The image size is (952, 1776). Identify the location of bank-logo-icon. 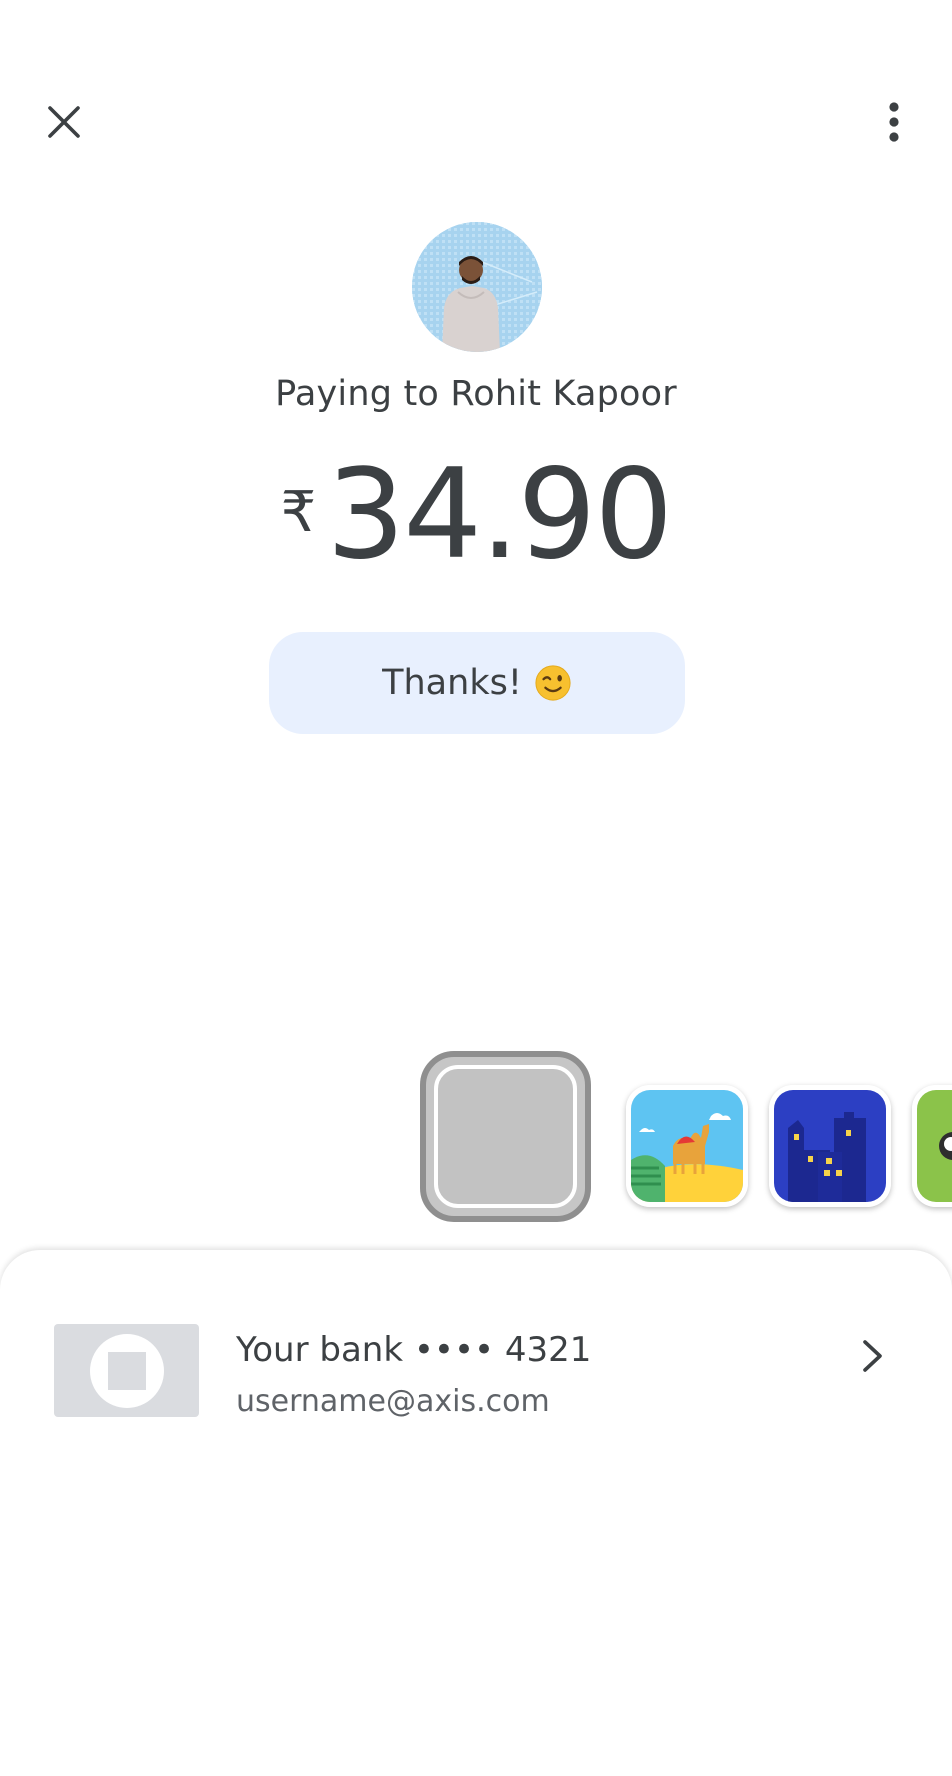
(126, 1370).